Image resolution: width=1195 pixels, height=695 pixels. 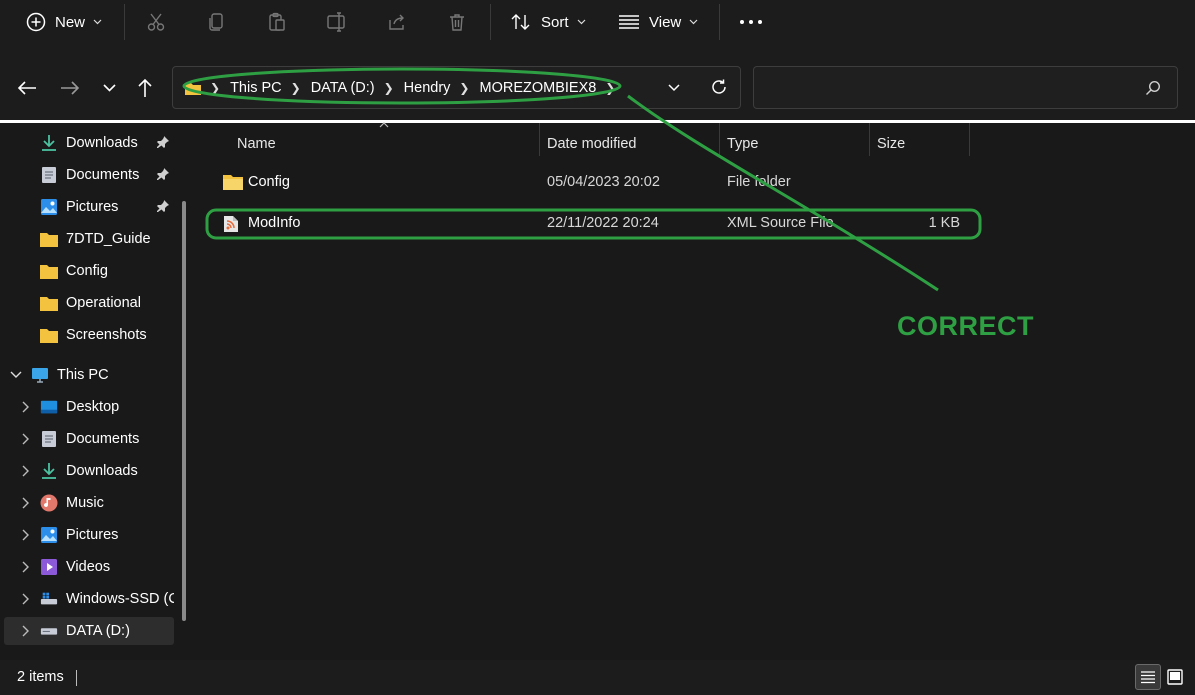 I want to click on paste-button, so click(x=277, y=22).